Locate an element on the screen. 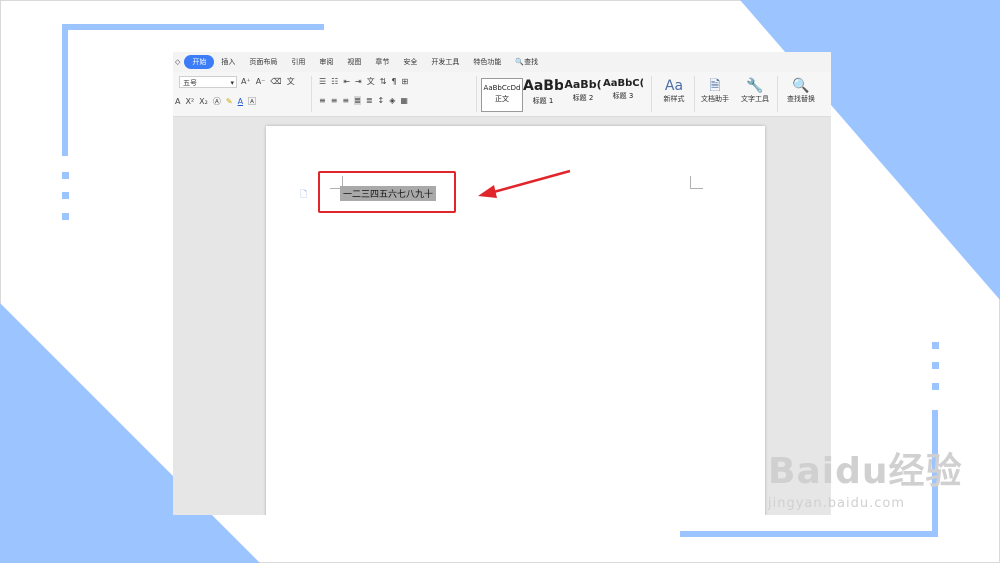 The image size is (1000, 563). tab-insert: 插入 is located at coordinates (228, 62).